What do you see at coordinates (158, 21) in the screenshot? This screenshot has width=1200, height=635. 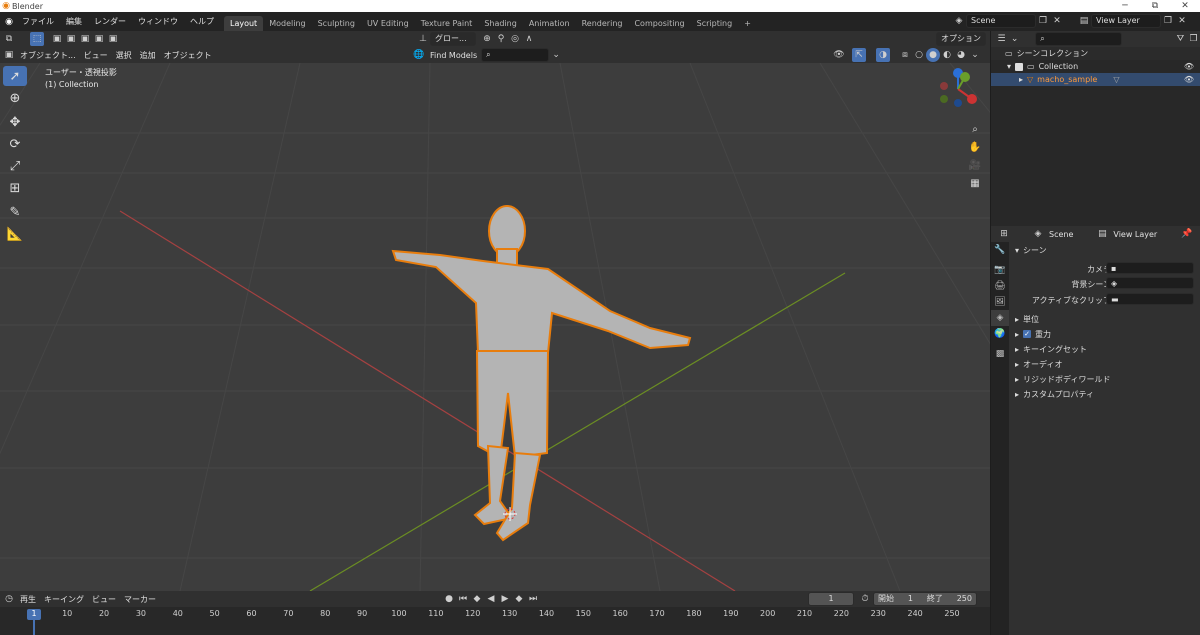 I see `menu-window: ウィンドウ` at bounding box center [158, 21].